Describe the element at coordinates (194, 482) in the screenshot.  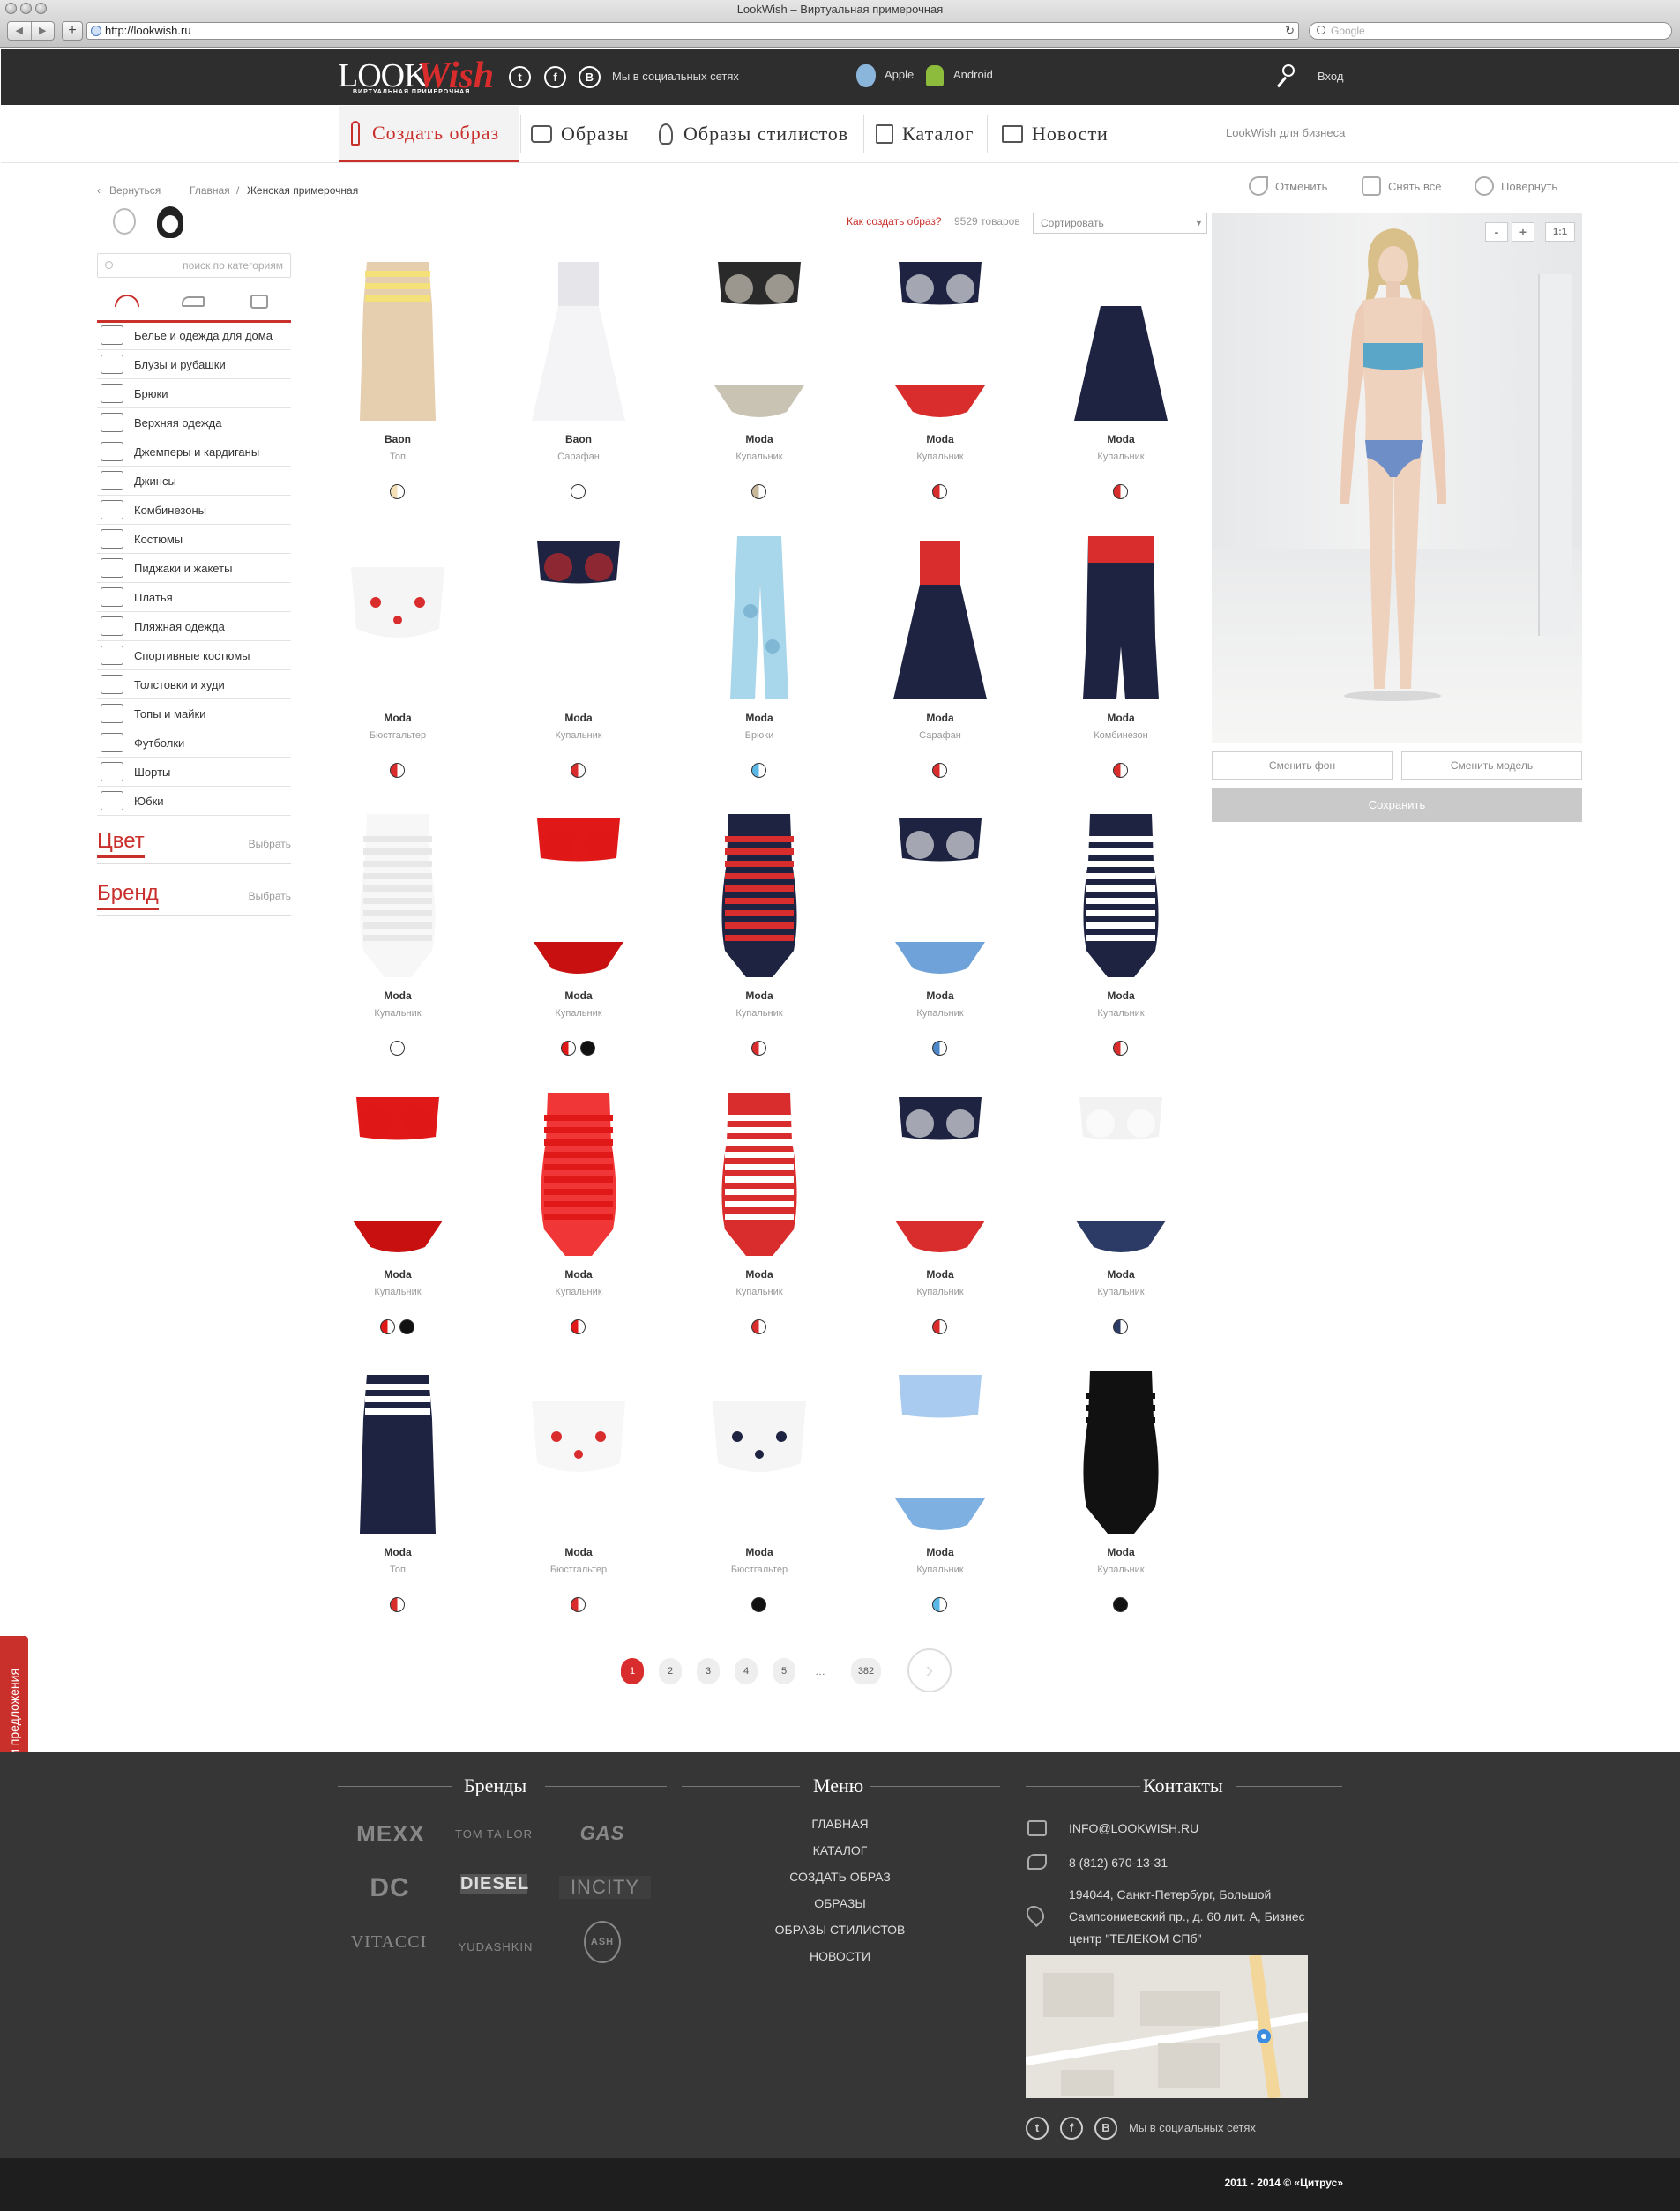
I see `sidebar-item-category: Джинсы` at that location.